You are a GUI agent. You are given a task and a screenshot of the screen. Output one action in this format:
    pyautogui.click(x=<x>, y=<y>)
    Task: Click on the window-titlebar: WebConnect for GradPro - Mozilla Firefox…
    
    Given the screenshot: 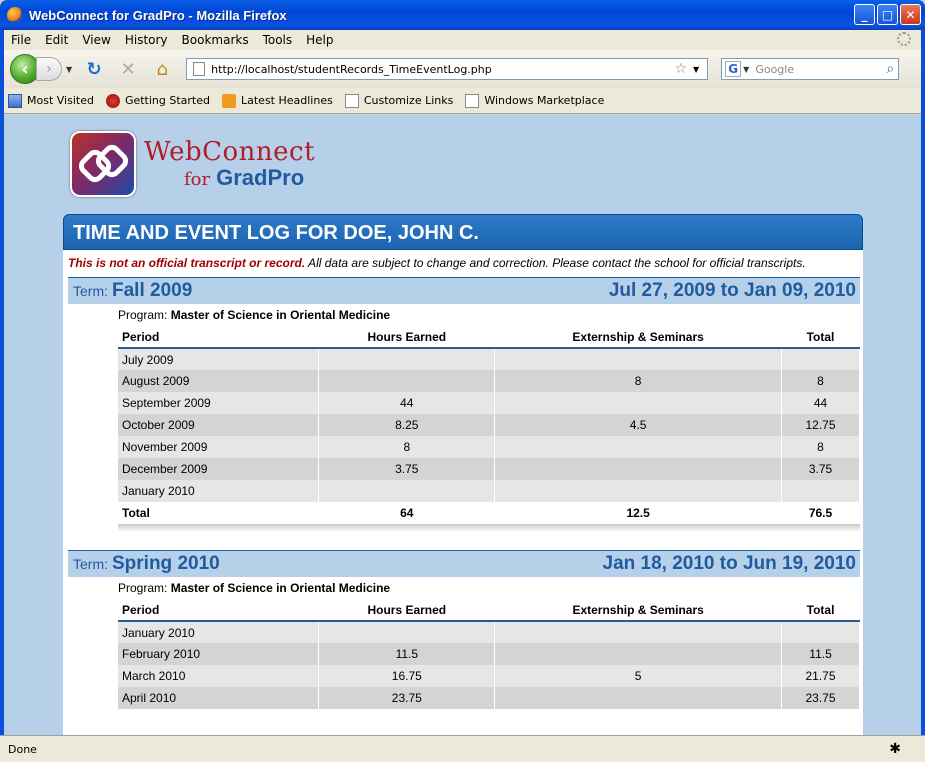 What is the action you would take?
    pyautogui.click(x=462, y=15)
    